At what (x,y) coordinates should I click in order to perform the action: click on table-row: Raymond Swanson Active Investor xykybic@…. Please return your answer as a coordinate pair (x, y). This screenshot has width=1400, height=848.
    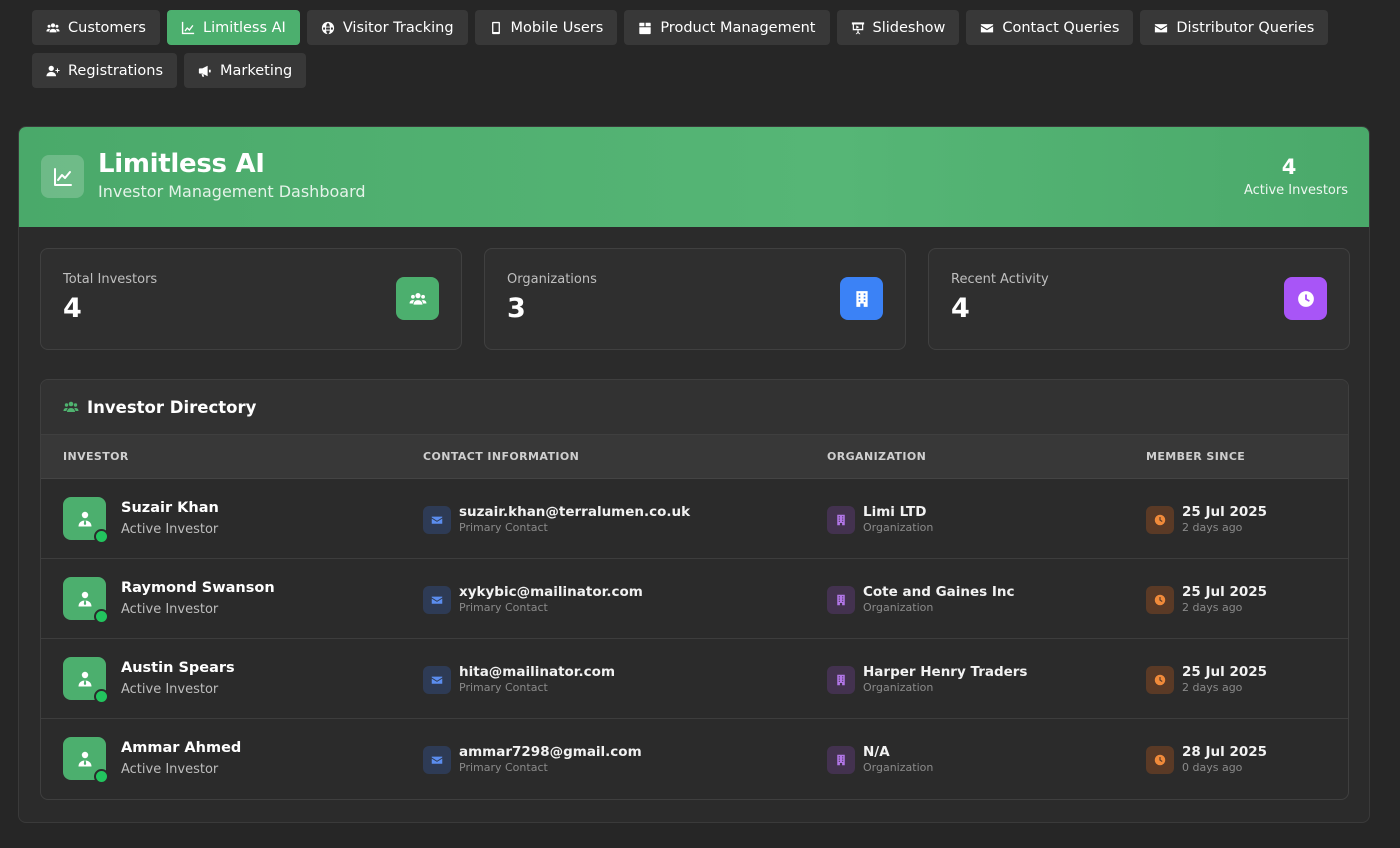
    Looking at the image, I should click on (694, 599).